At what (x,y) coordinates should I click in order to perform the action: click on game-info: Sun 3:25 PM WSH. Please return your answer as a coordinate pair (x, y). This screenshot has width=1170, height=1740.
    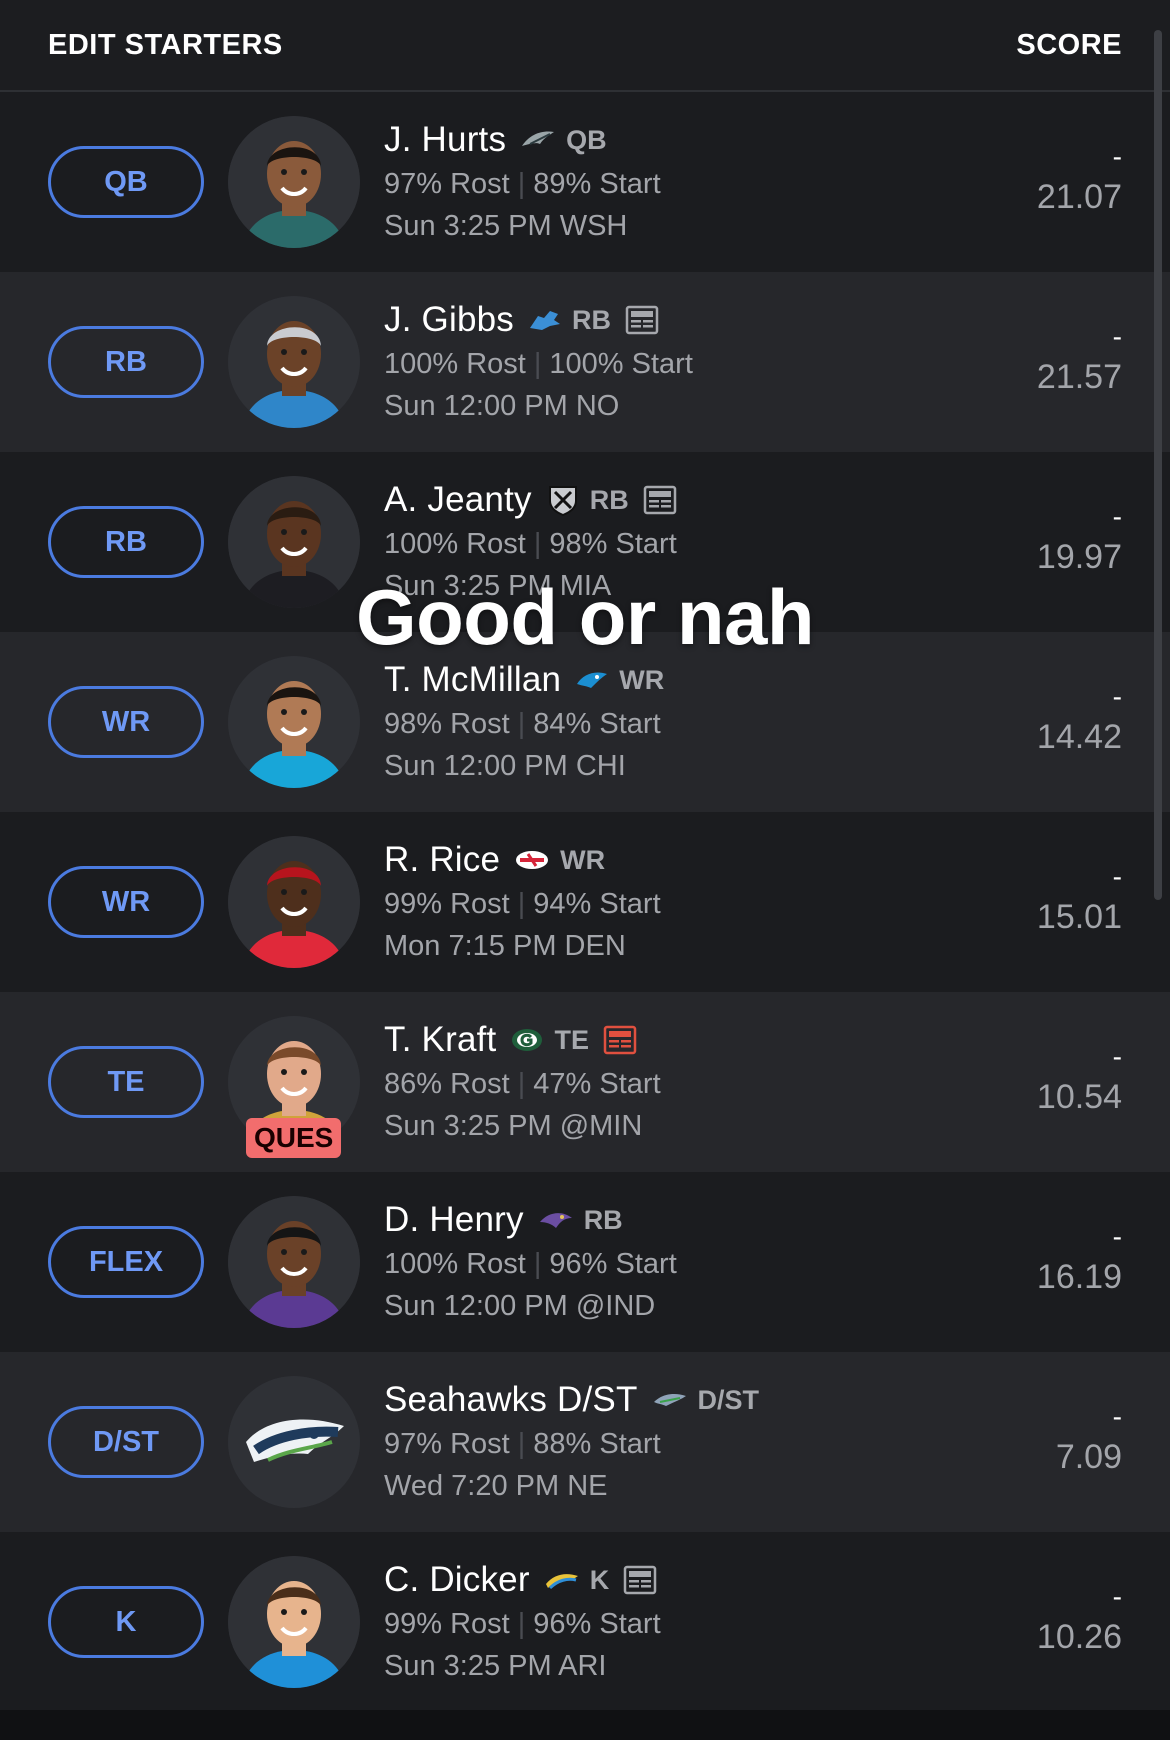
    Looking at the image, I should click on (506, 226).